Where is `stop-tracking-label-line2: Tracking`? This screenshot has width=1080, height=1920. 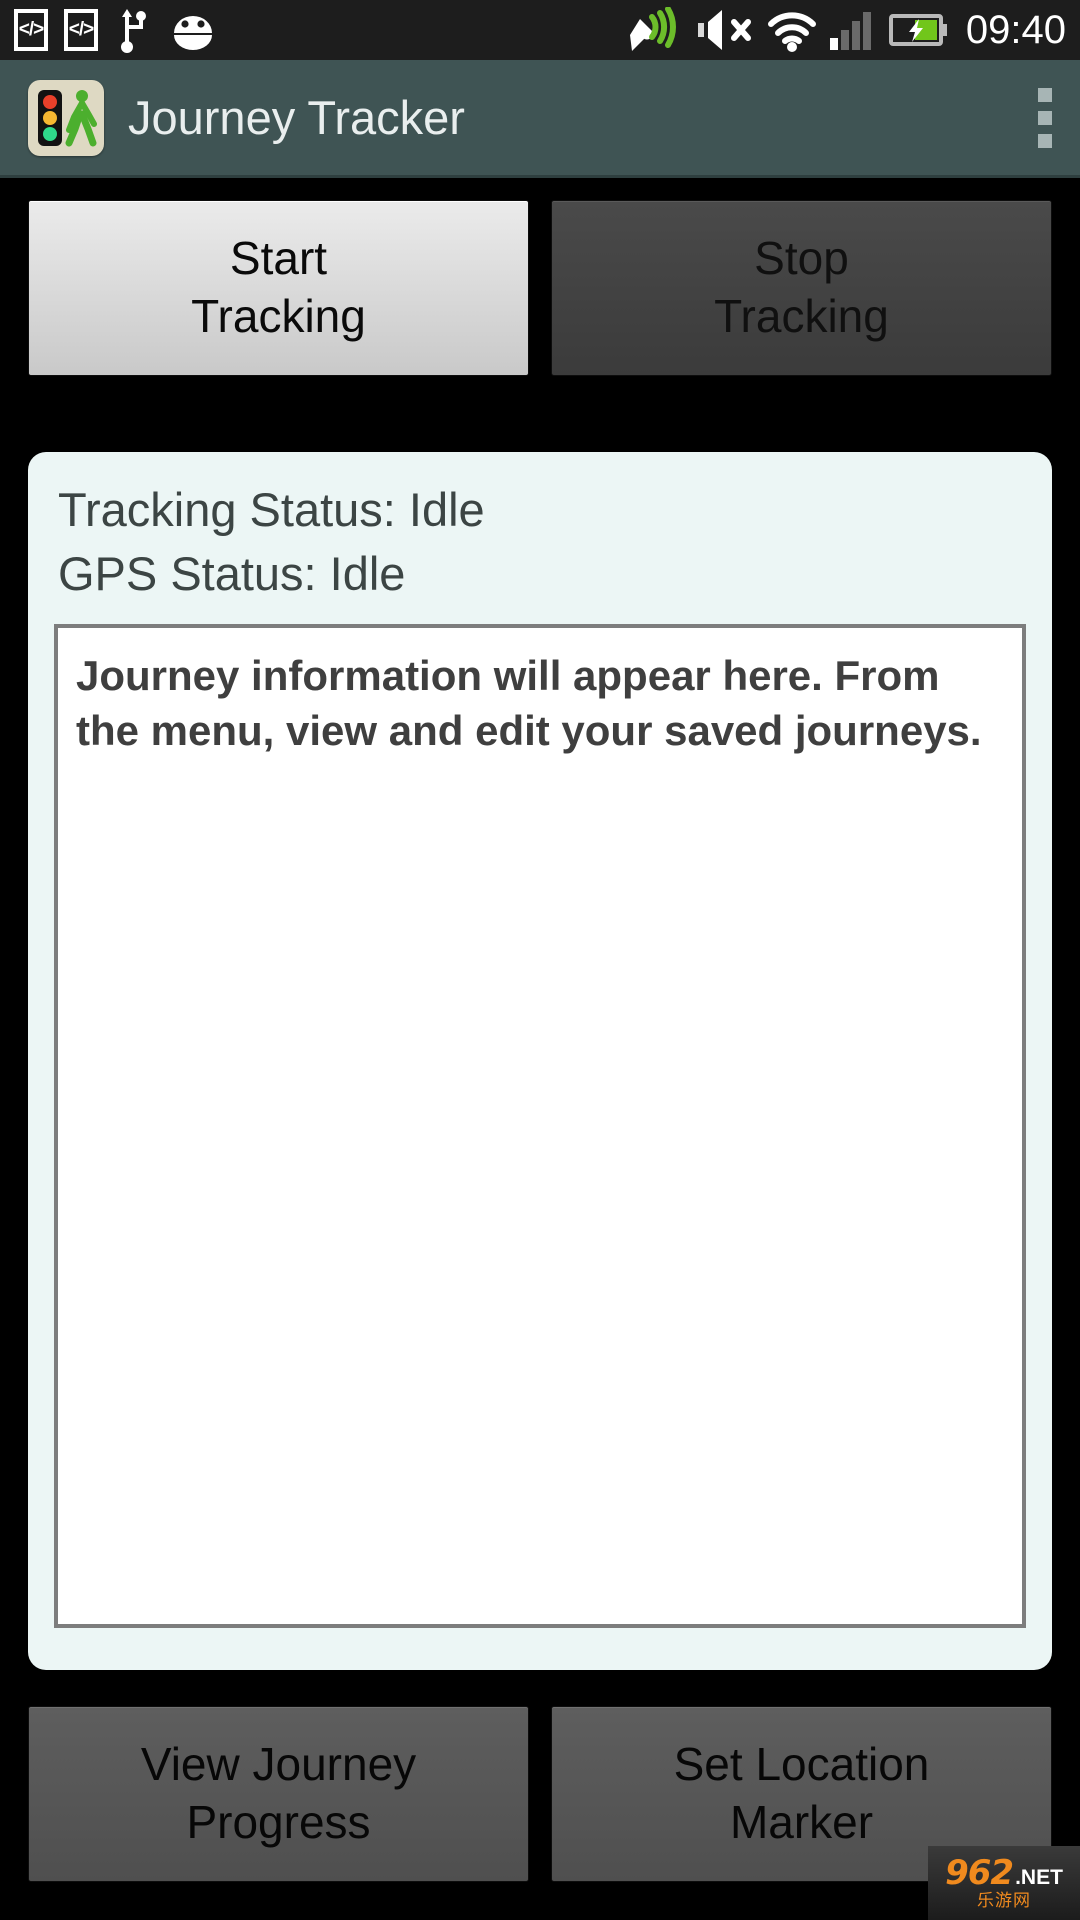
stop-tracking-label-line2: Tracking is located at coordinates (801, 316).